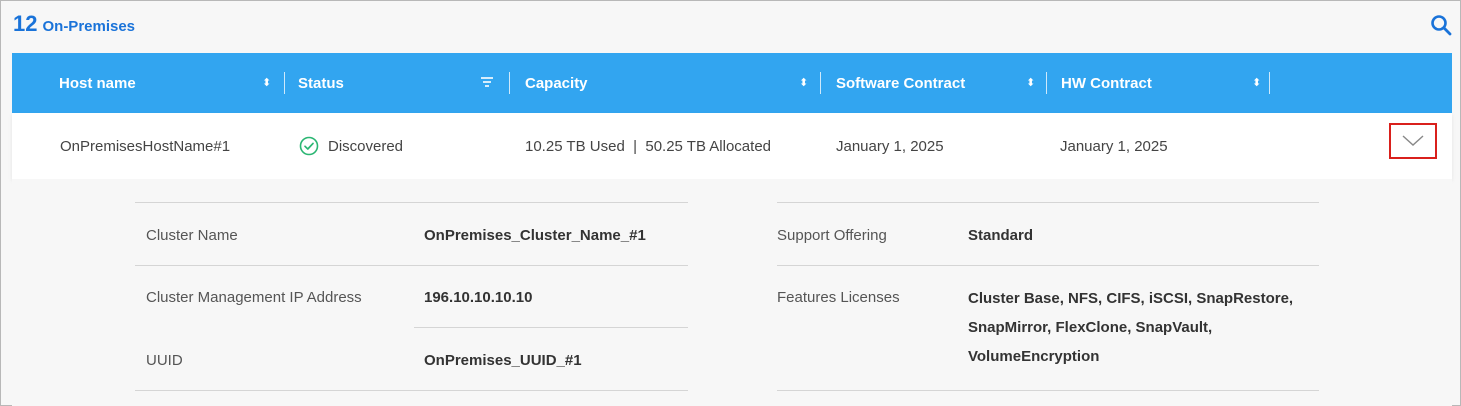 This screenshot has height=406, width=1461. I want to click on host-name-cell: OnPremisesHostName#1, so click(145, 146).